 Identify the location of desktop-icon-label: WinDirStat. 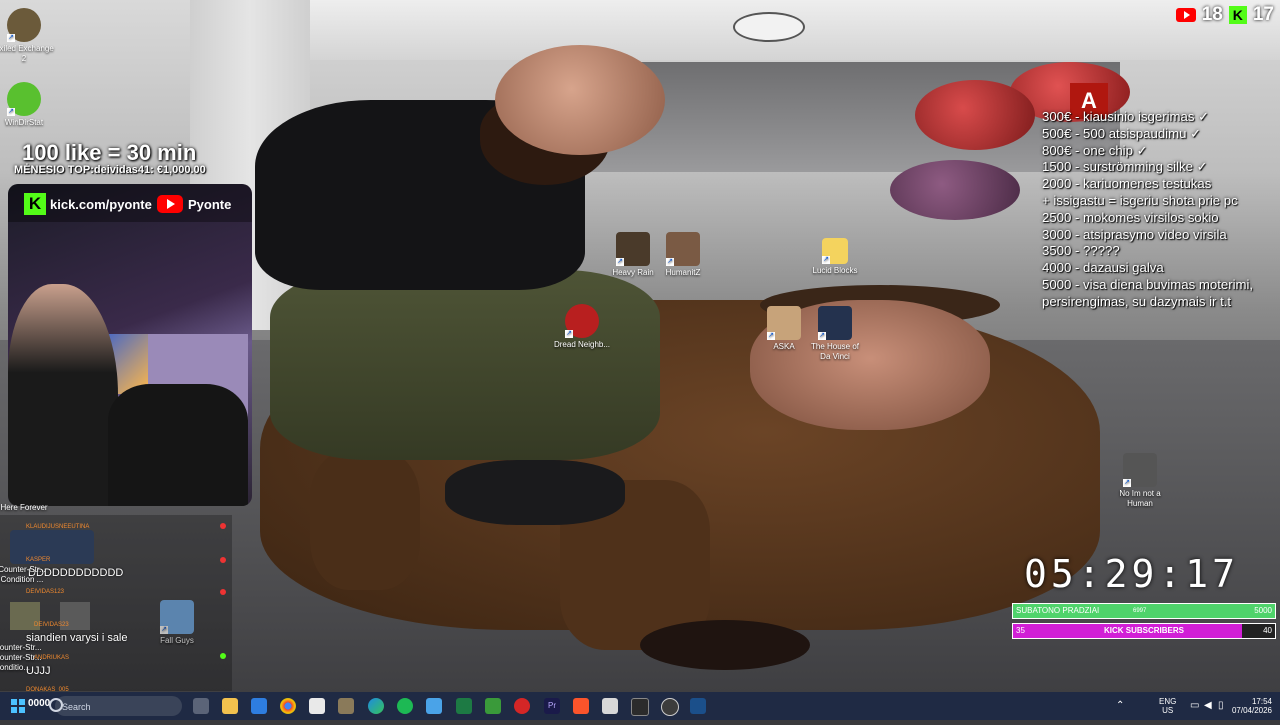
(24, 122).